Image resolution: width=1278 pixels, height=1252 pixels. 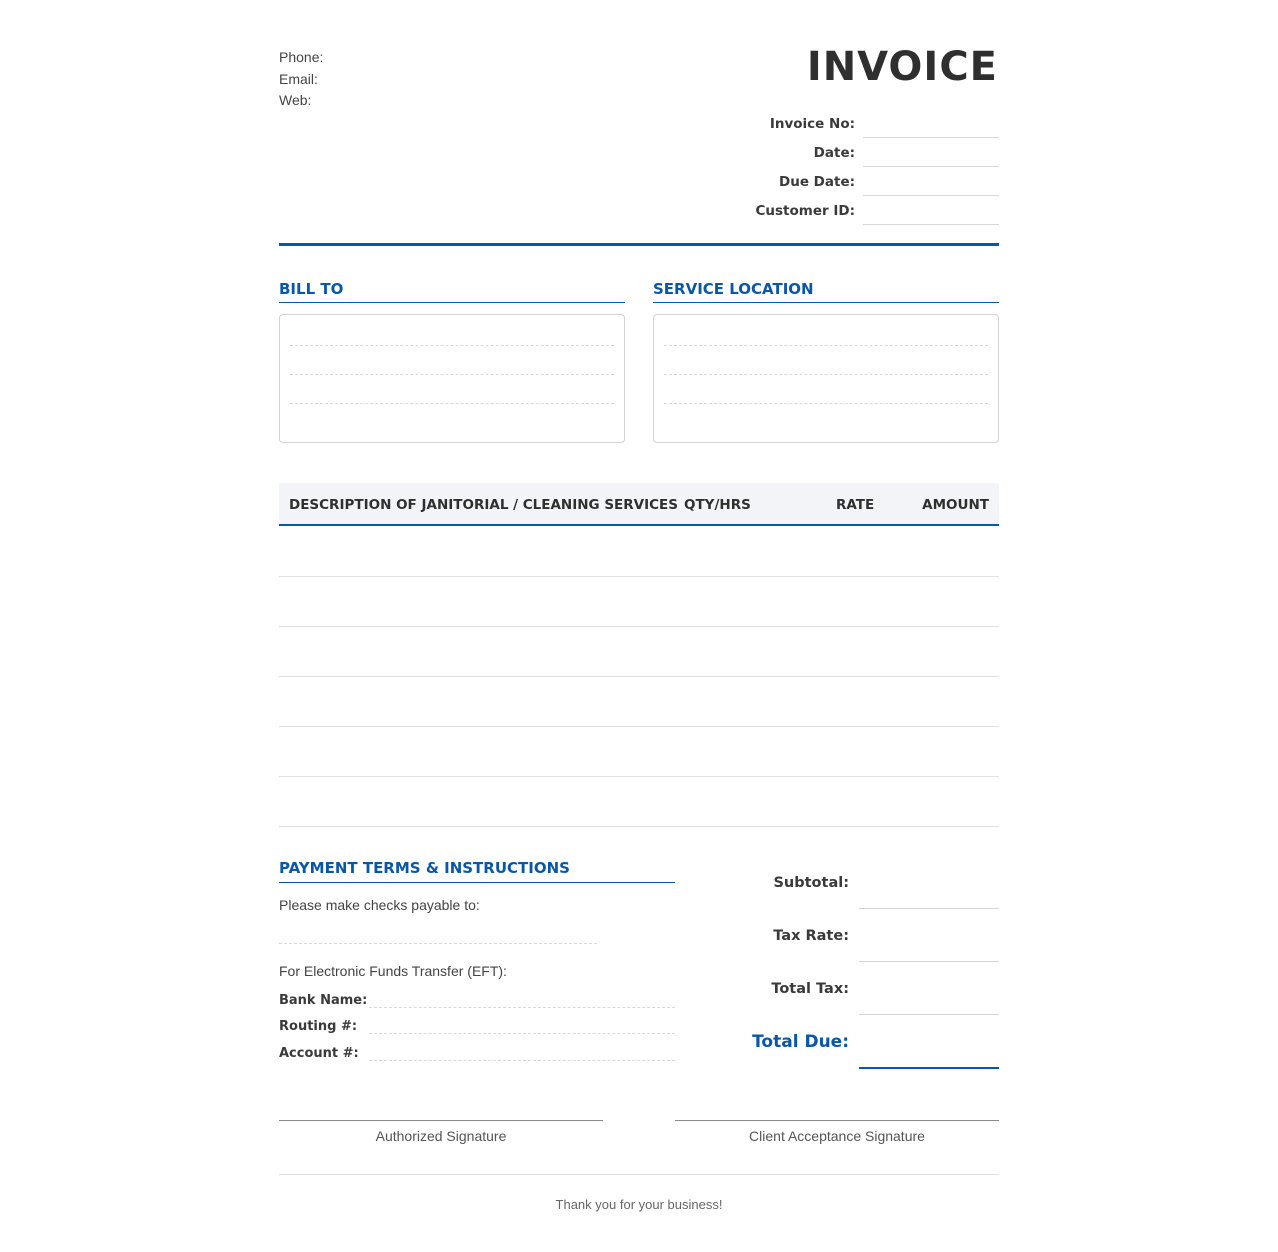 What do you see at coordinates (929, 961) in the screenshot?
I see `tax-rate-field` at bounding box center [929, 961].